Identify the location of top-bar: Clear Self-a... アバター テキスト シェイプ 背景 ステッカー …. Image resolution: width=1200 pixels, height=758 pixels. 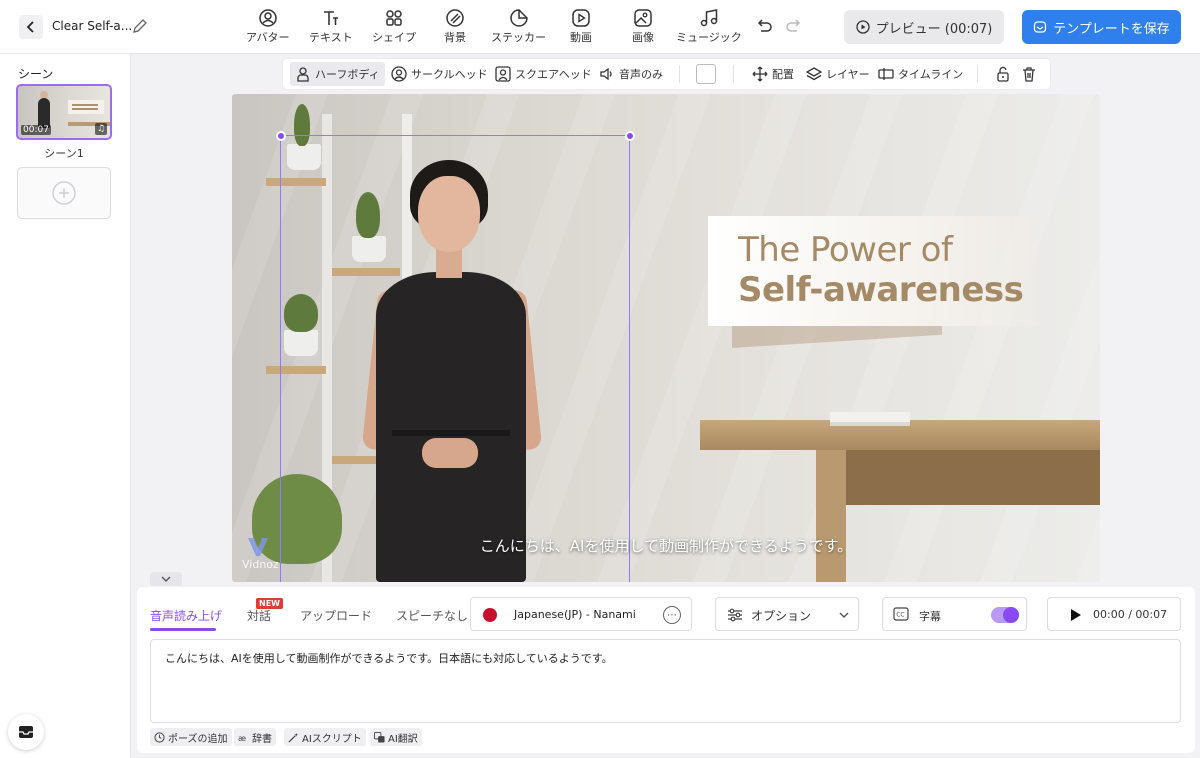
(600, 27).